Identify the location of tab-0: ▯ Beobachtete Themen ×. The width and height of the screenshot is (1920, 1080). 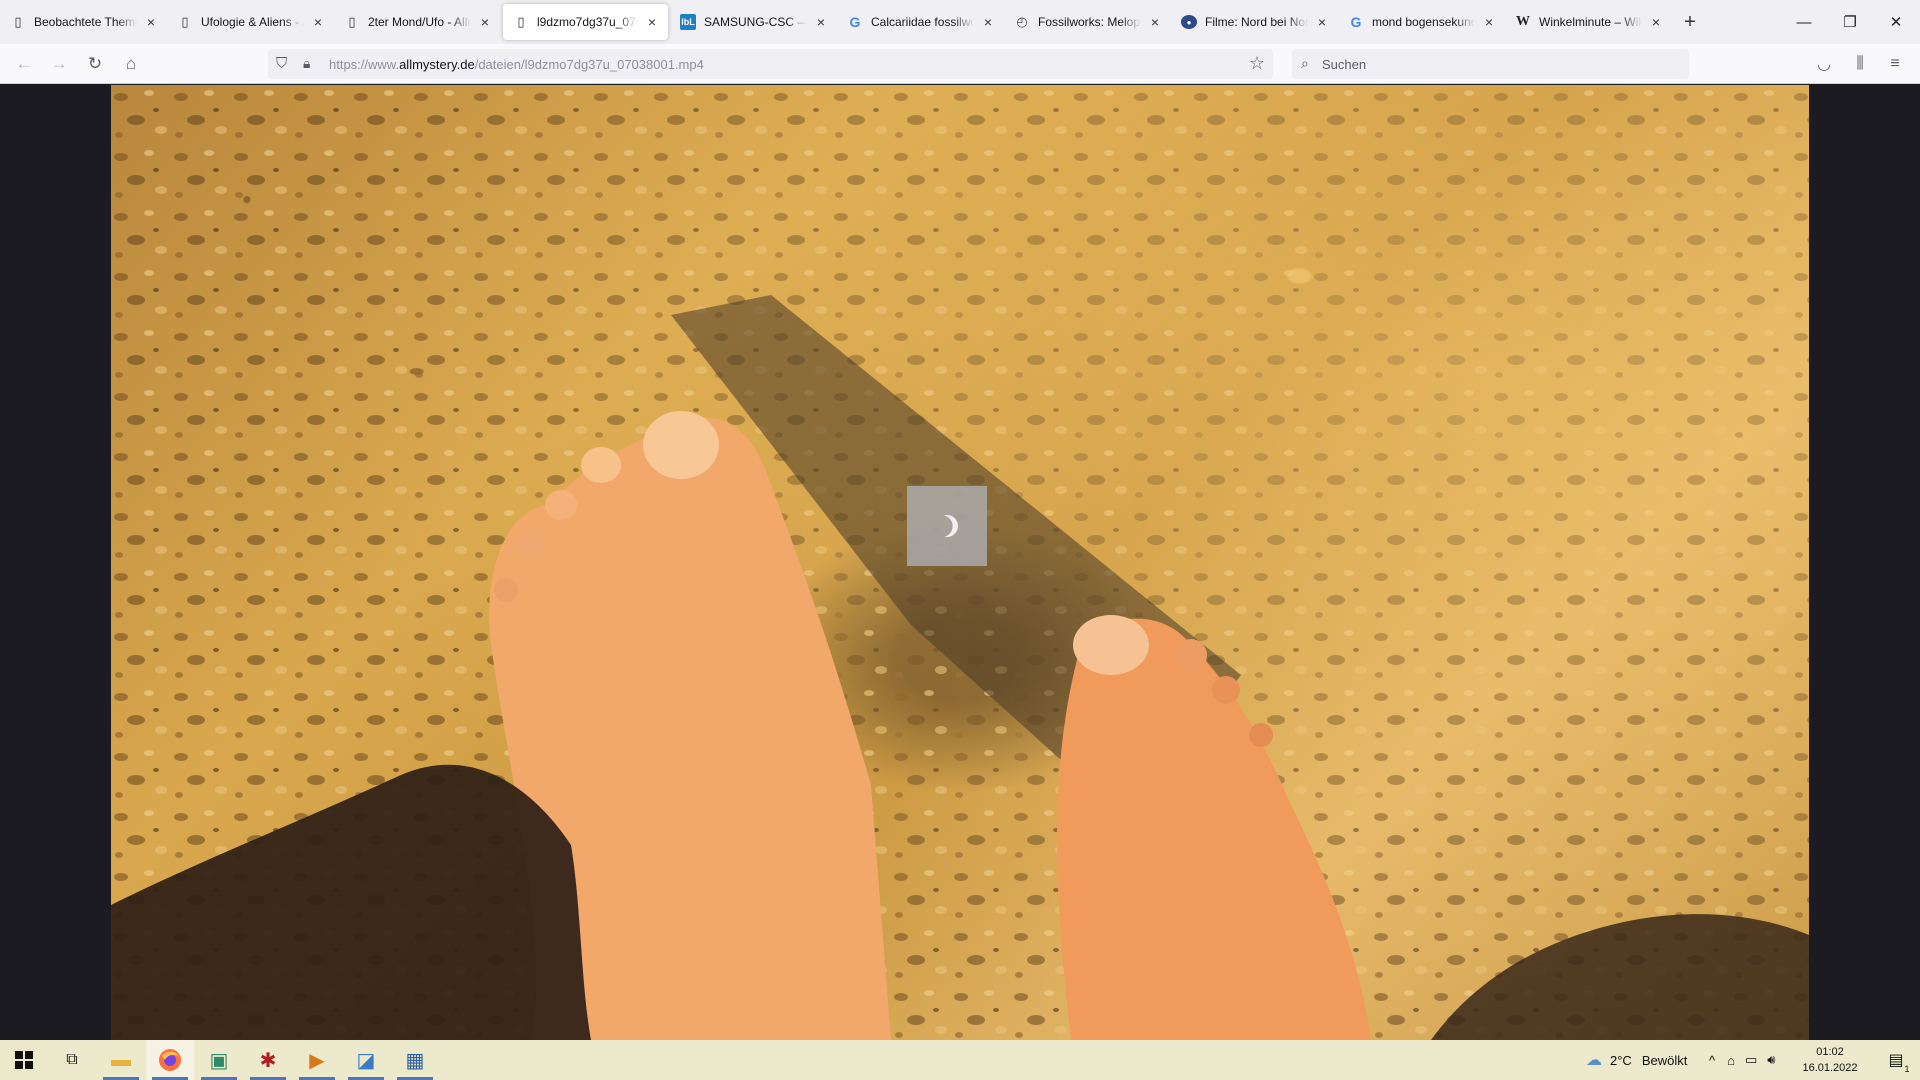
(83, 22).